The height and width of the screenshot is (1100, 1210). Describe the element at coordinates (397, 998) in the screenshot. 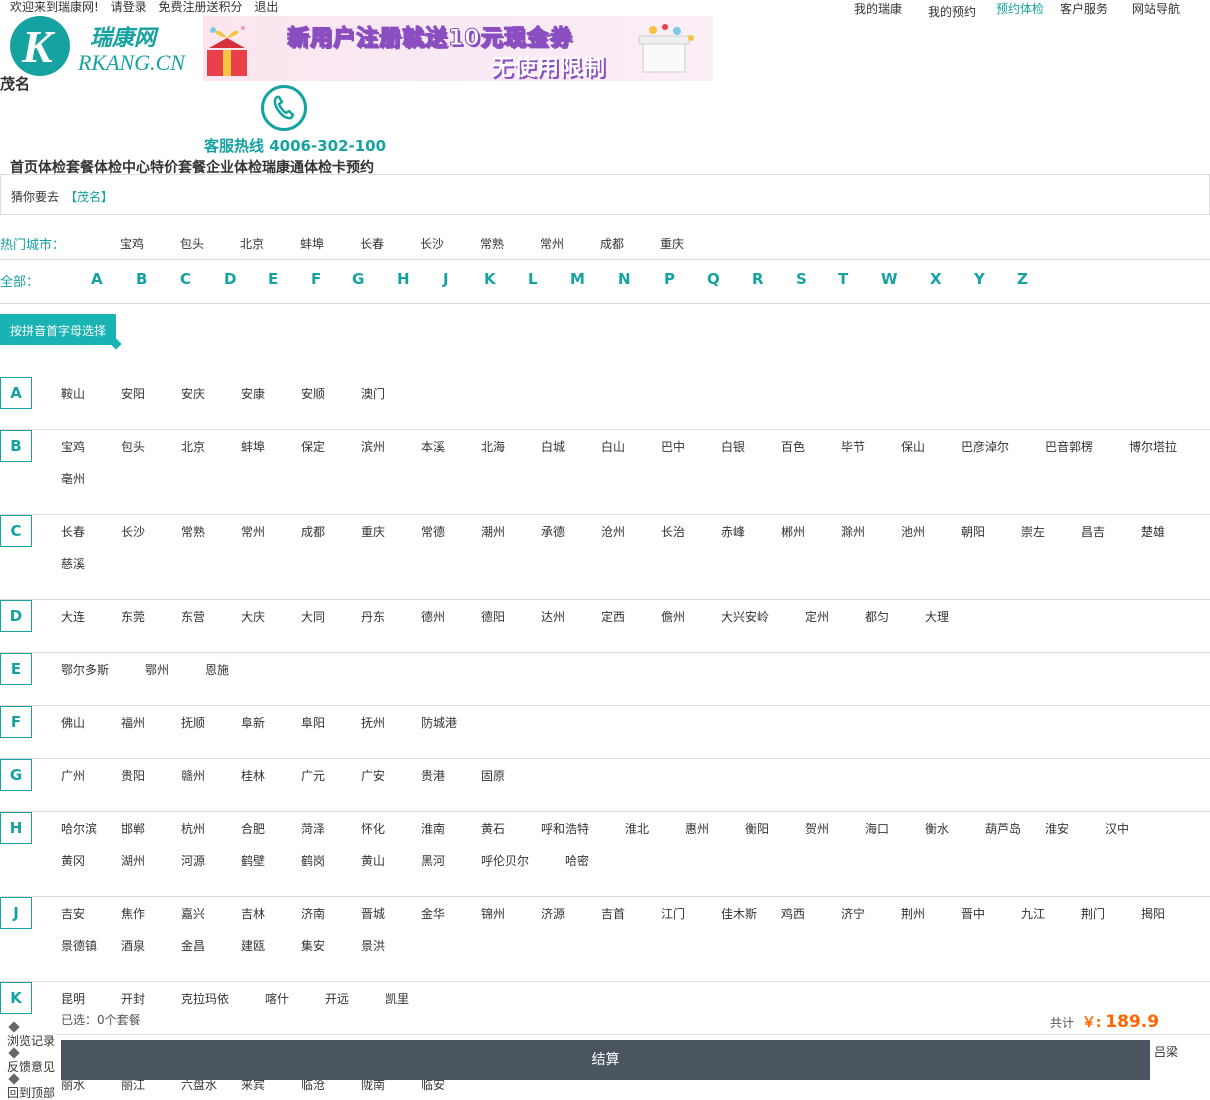

I see `city-link: 凯里` at that location.